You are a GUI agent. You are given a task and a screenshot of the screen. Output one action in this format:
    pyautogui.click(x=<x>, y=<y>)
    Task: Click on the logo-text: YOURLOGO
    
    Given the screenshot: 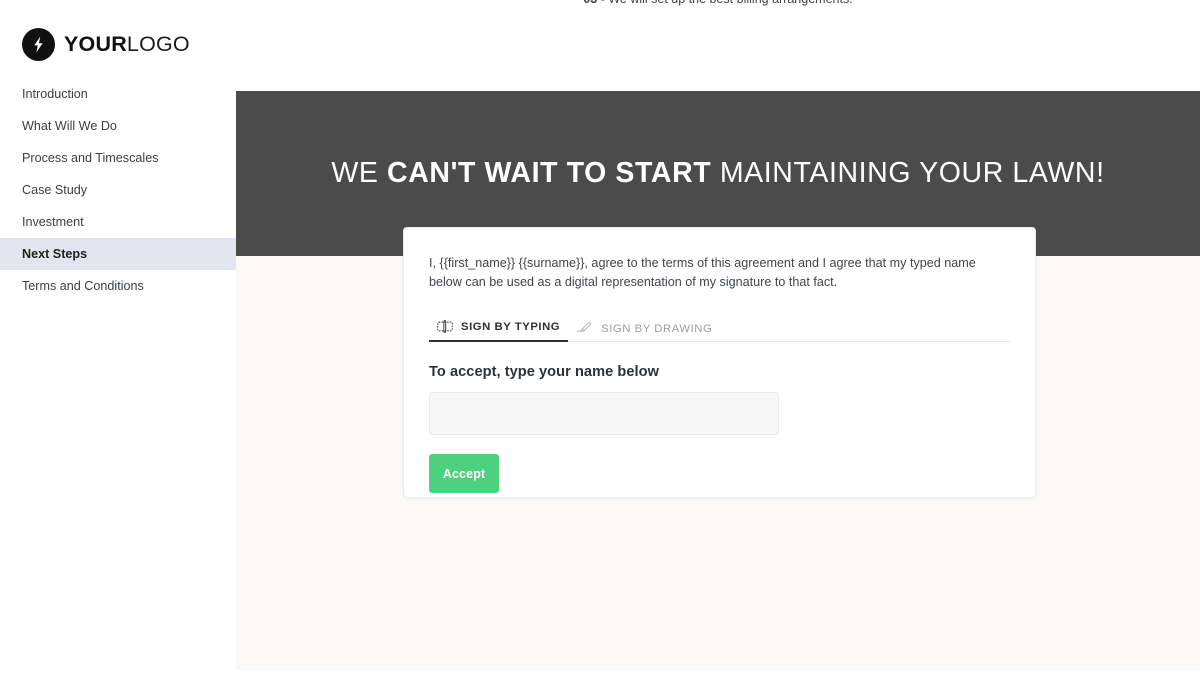 What is the action you would take?
    pyautogui.click(x=127, y=43)
    